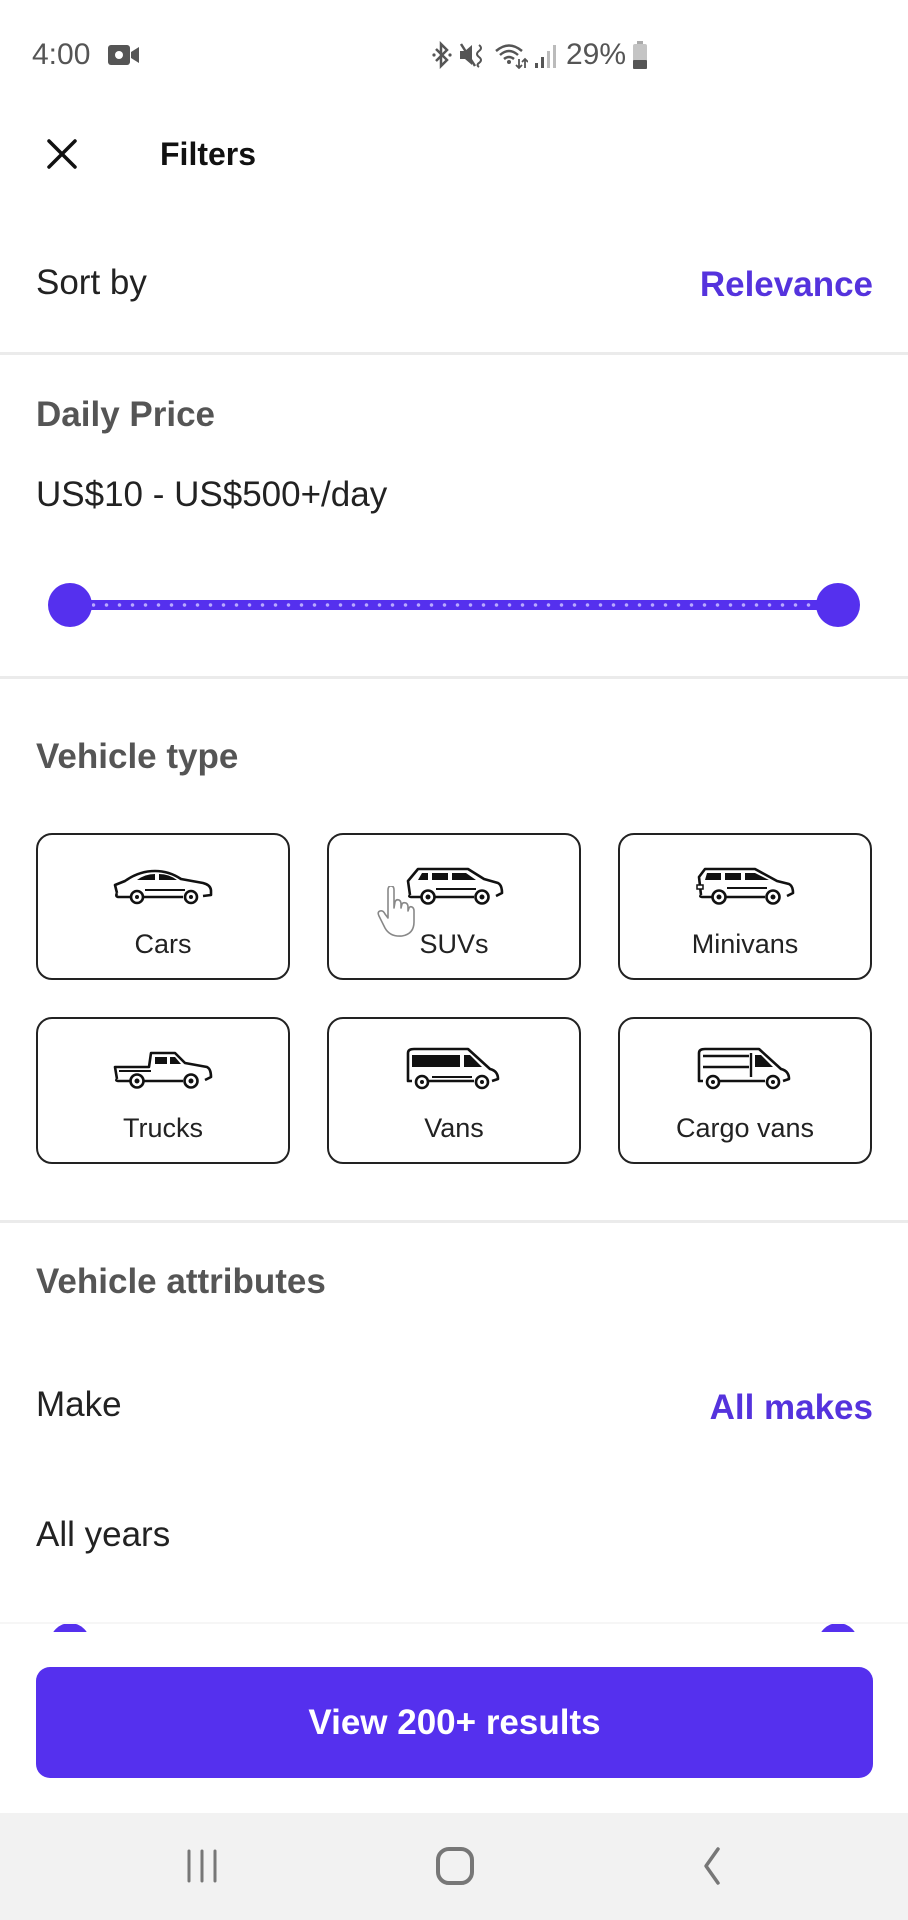 The height and width of the screenshot is (1920, 908). What do you see at coordinates (791, 1408) in the screenshot?
I see `make-value: All makes` at bounding box center [791, 1408].